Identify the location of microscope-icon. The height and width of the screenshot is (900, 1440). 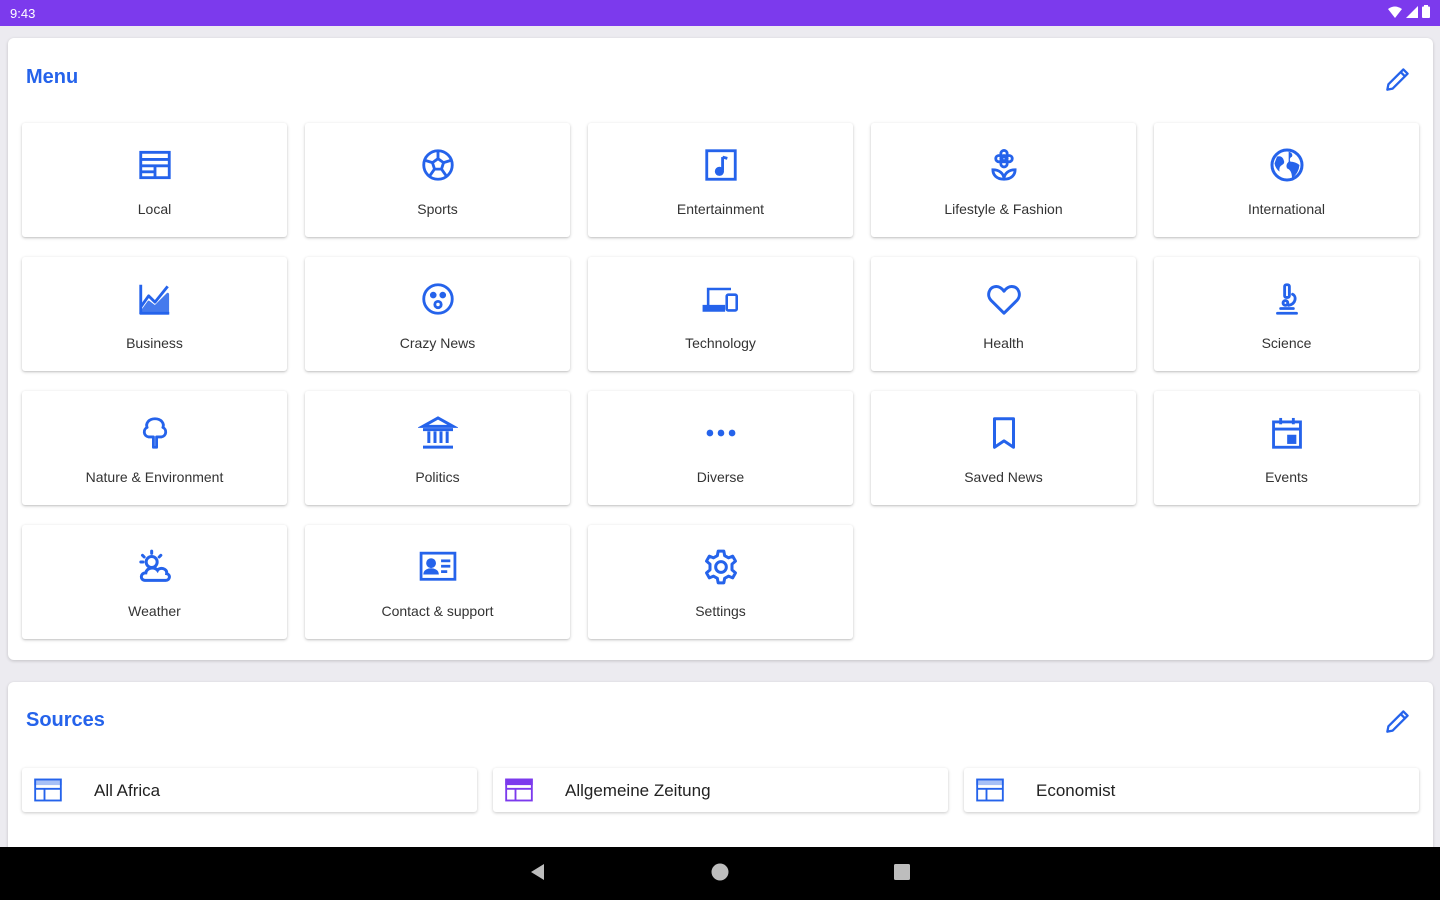
(1287, 299).